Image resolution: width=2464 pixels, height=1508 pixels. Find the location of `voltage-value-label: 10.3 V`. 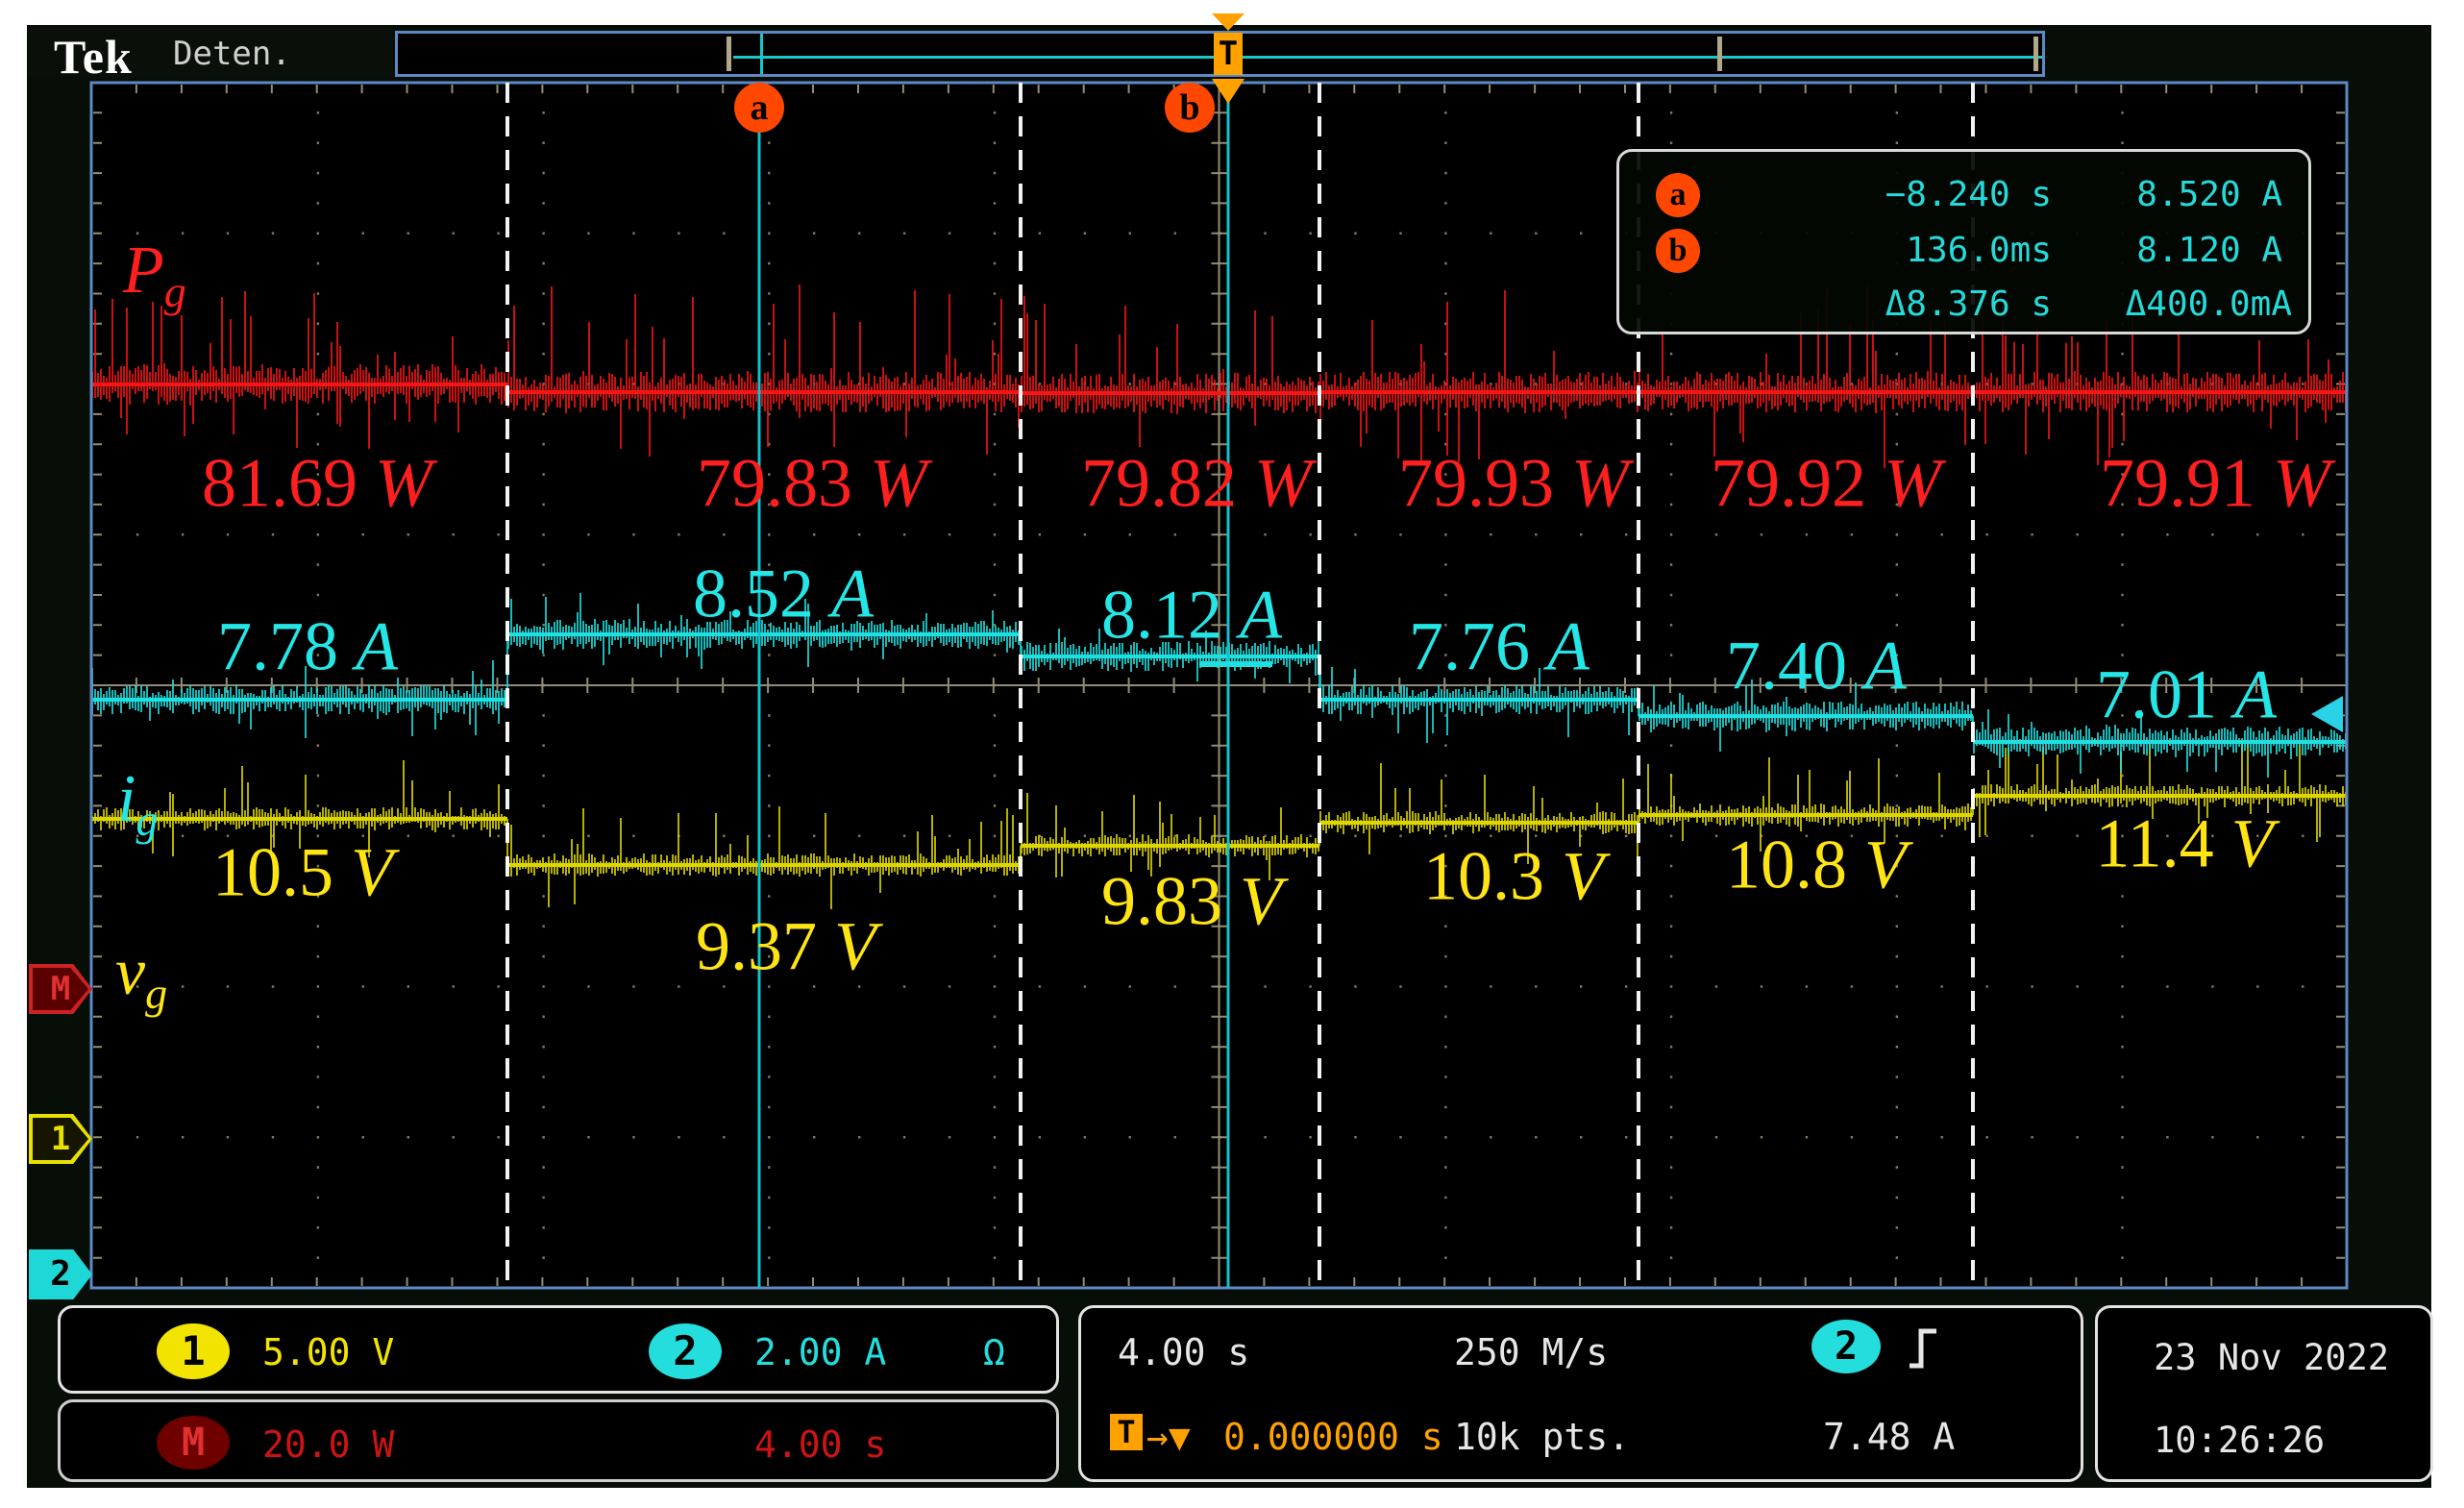

voltage-value-label: 10.3 V is located at coordinates (1513, 876).